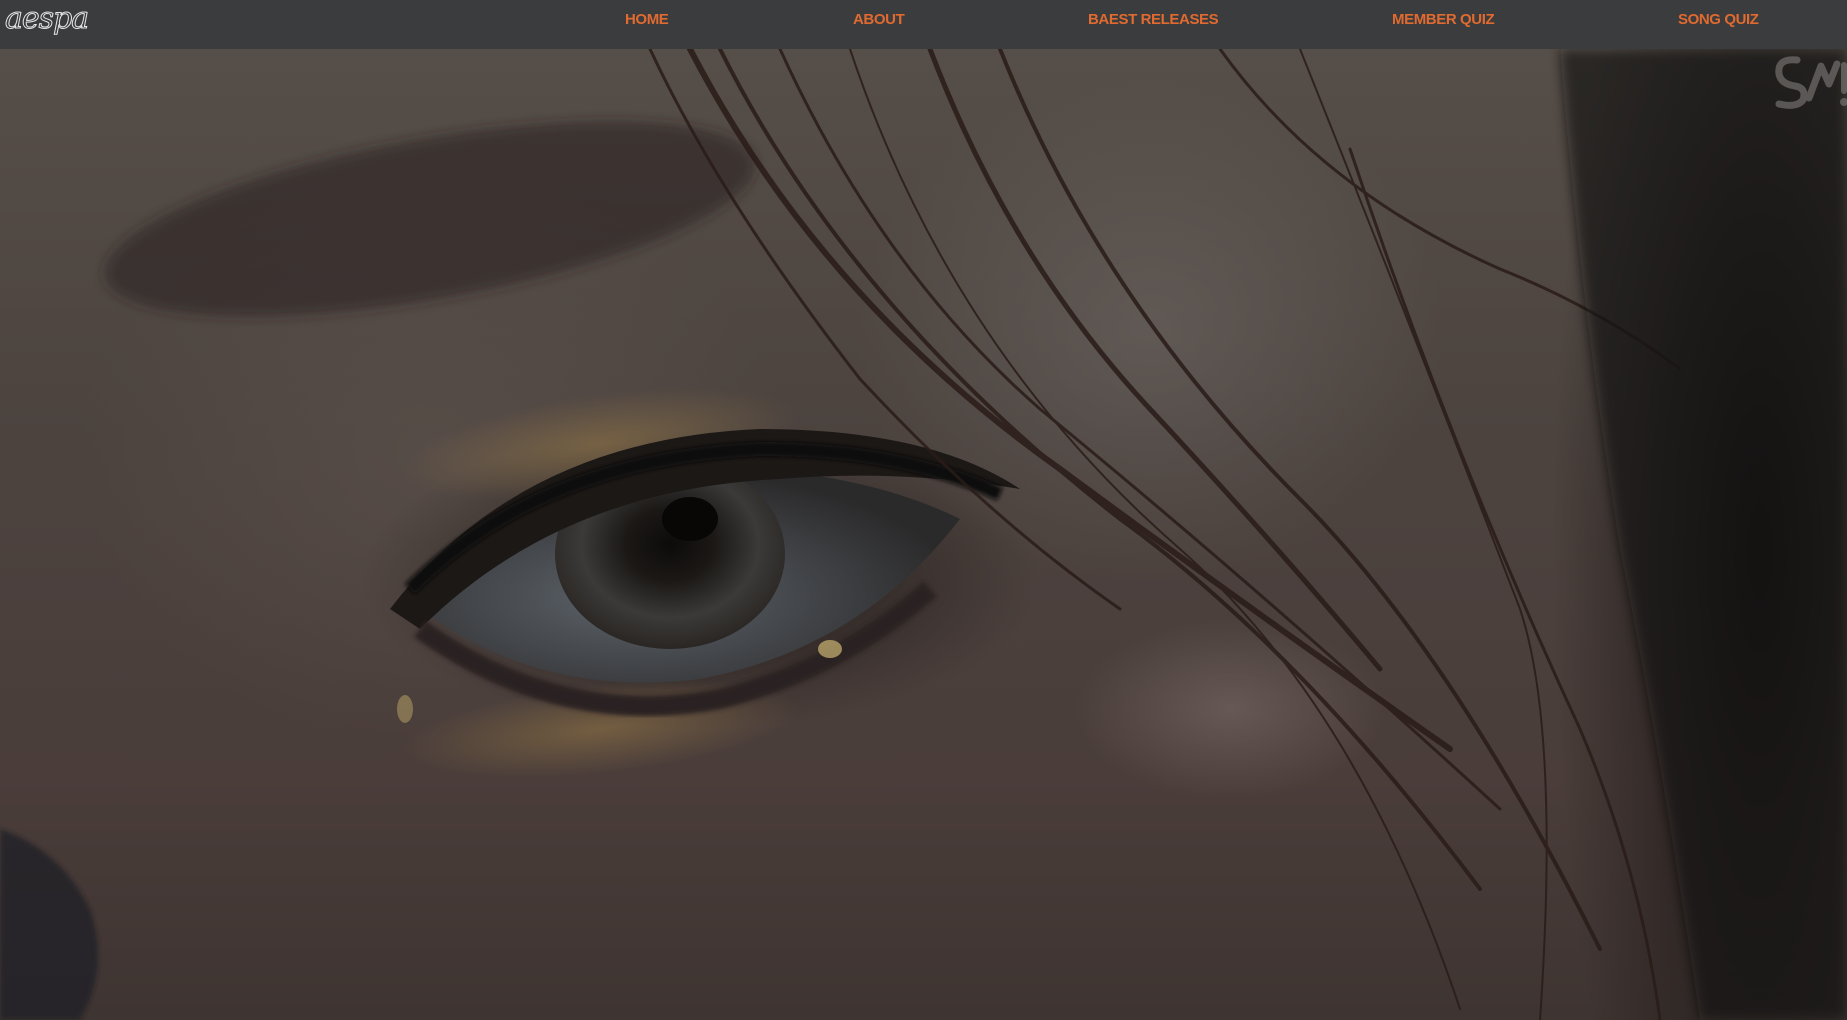 The width and height of the screenshot is (1847, 1020). I want to click on sm-logo-icon, so click(1811, 82).